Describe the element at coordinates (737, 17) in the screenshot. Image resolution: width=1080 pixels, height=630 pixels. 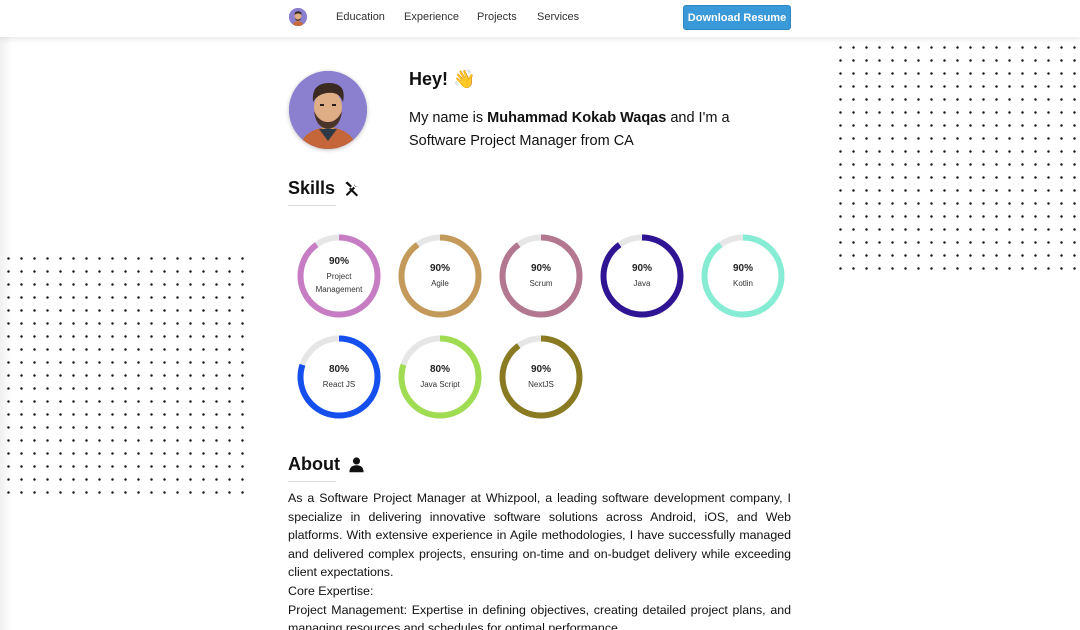
I see `download-resume-button: Download Resume` at that location.